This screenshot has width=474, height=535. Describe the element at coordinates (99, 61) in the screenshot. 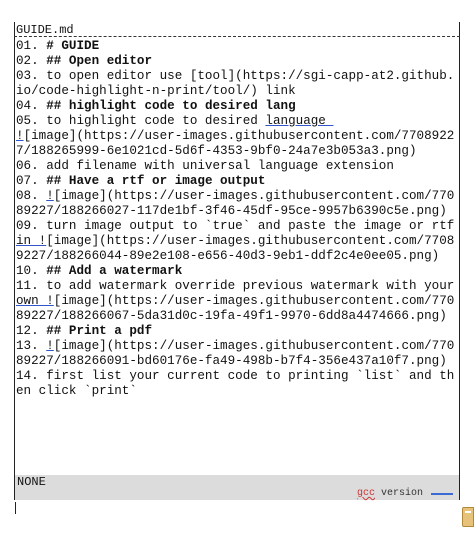

I see `heading-text: ## Open editor` at that location.